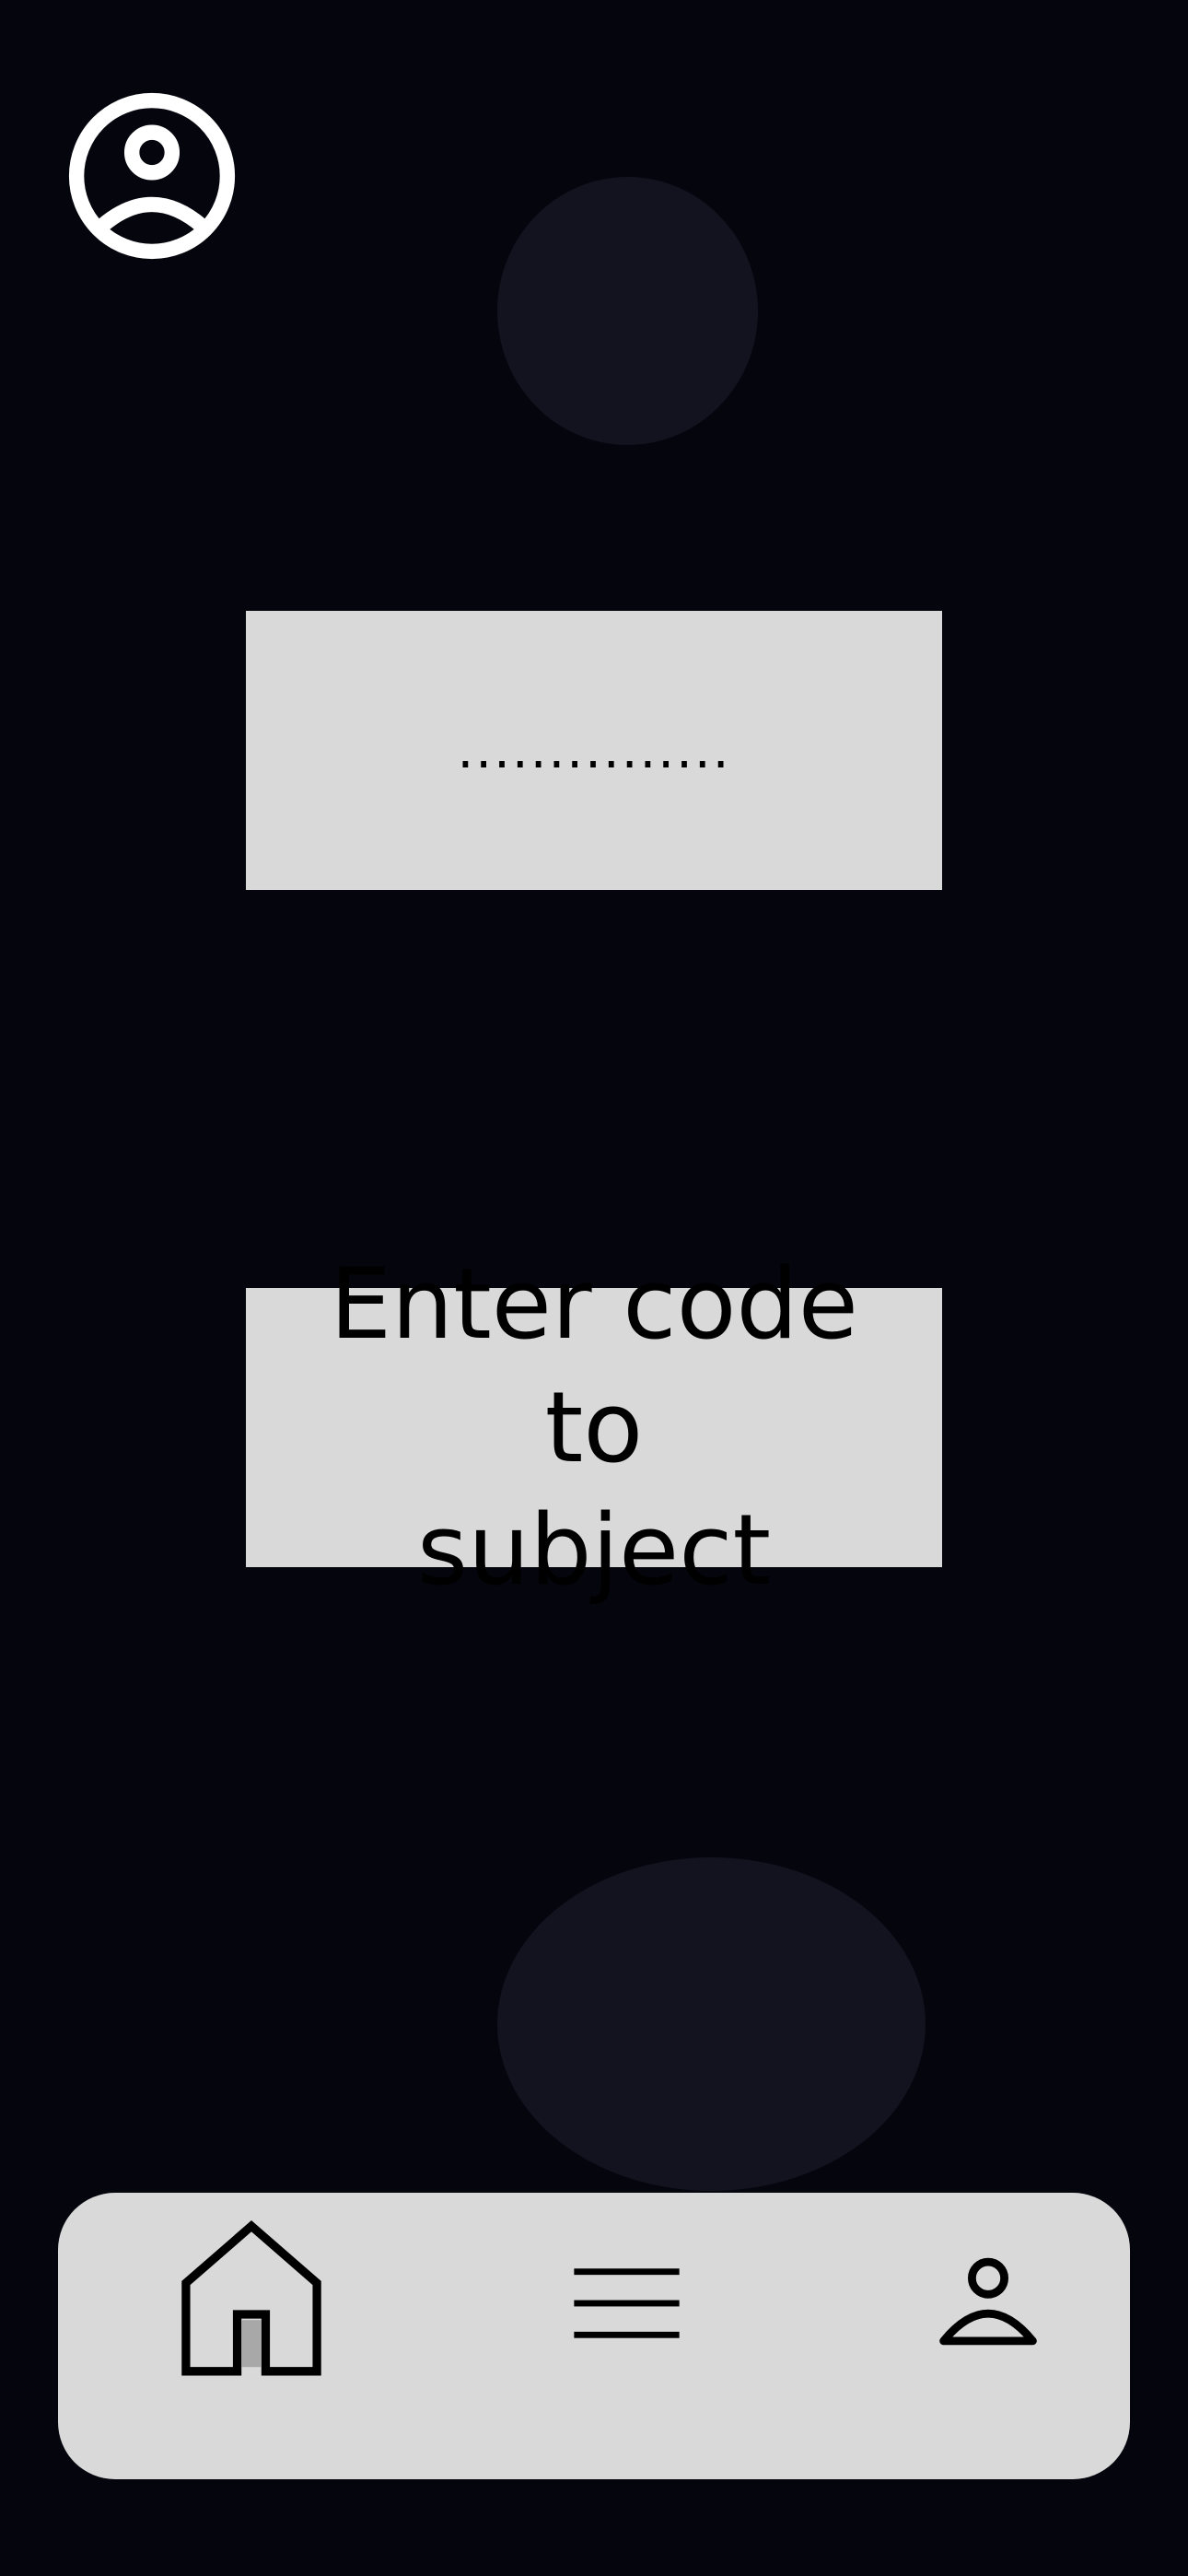  What do you see at coordinates (627, 311) in the screenshot?
I see `decorative-circle` at bounding box center [627, 311].